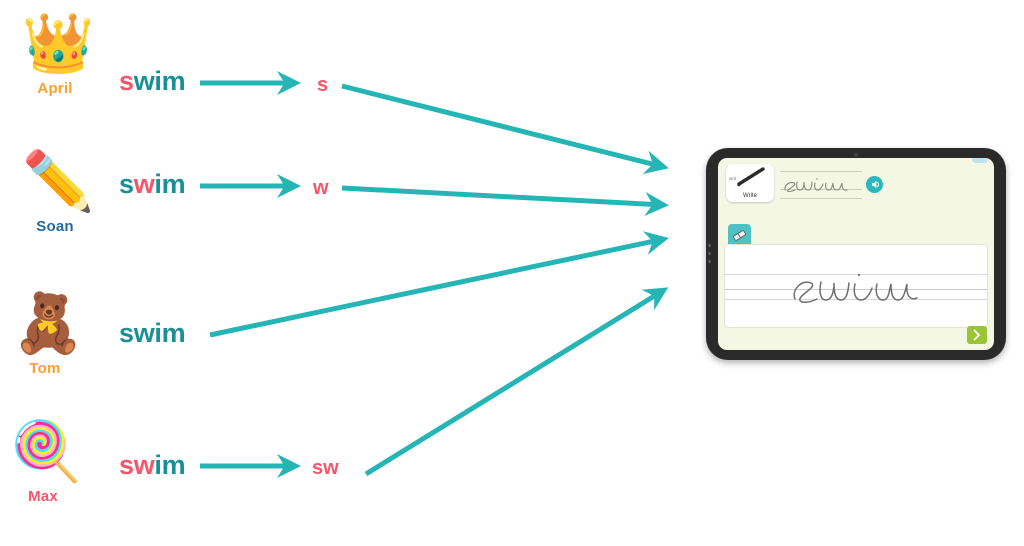  What do you see at coordinates (159, 81) in the screenshot?
I see `word-april-part-2: wim` at bounding box center [159, 81].